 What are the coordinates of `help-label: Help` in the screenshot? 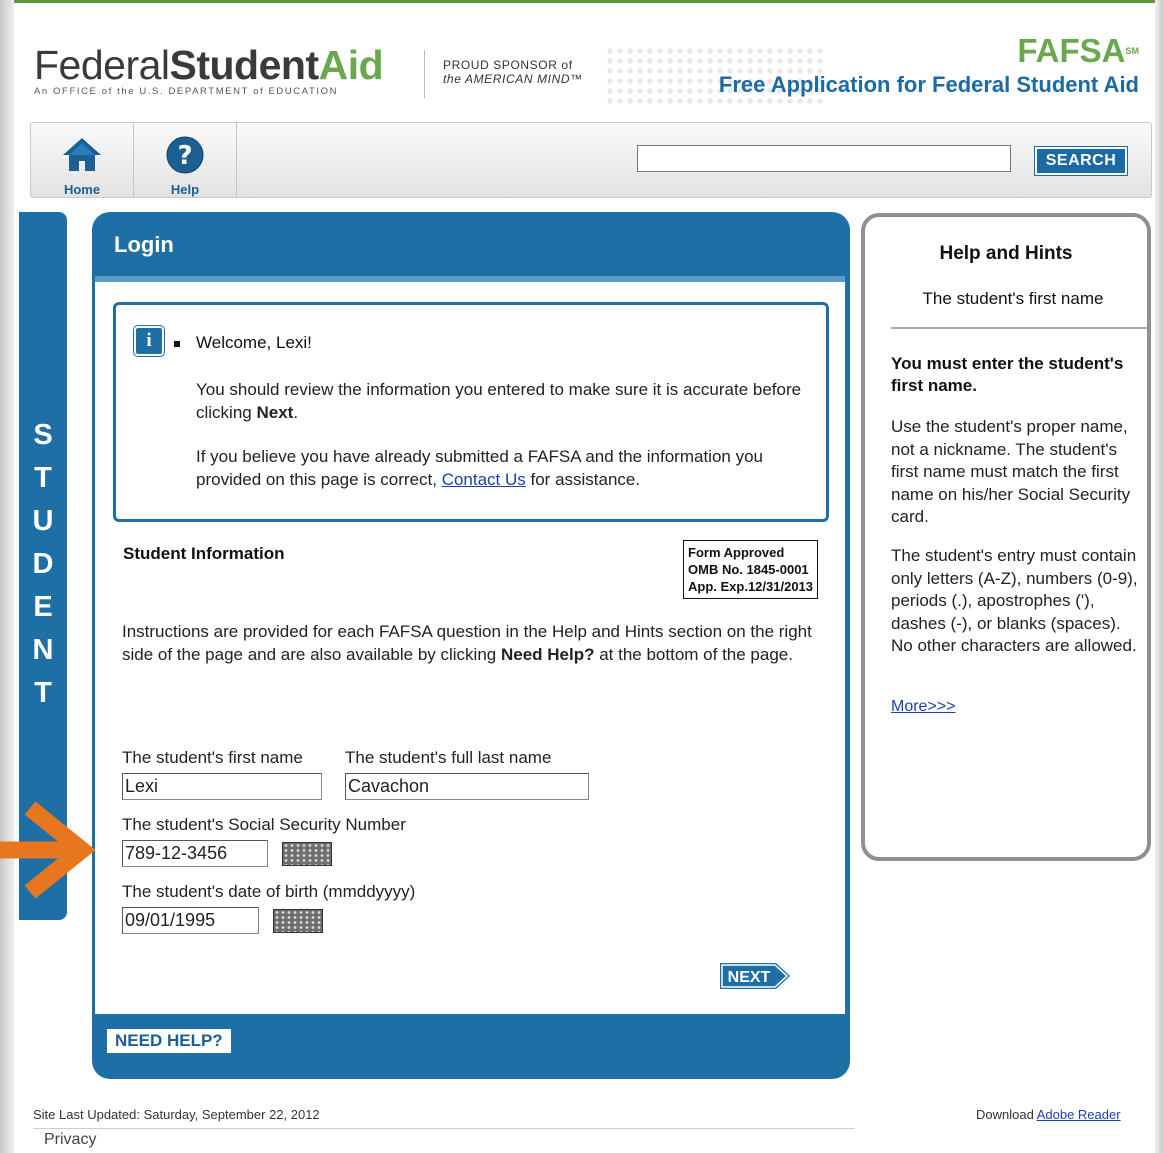 It's located at (185, 189).